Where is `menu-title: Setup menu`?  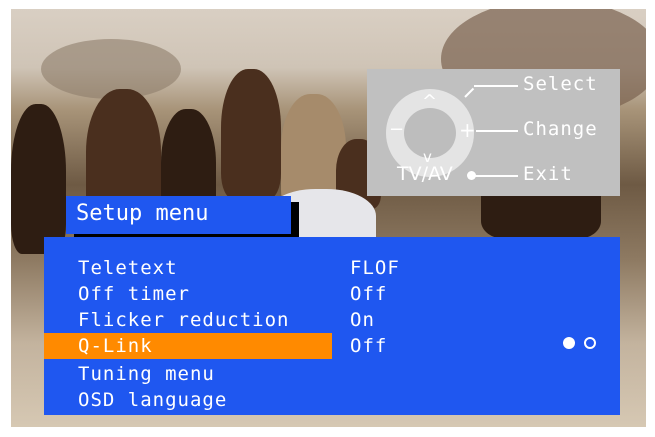 menu-title: Setup menu is located at coordinates (142, 213).